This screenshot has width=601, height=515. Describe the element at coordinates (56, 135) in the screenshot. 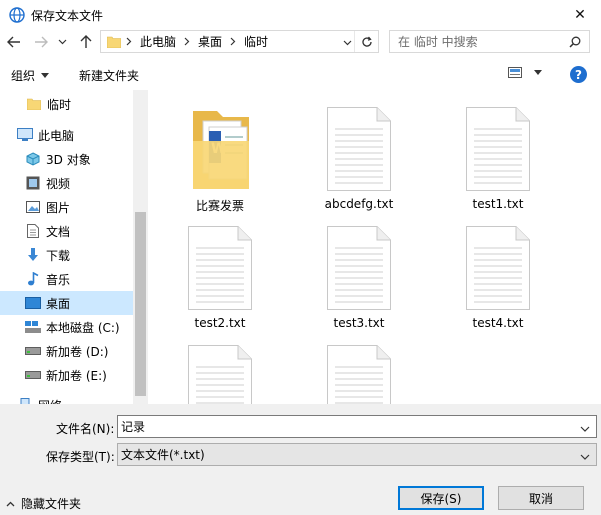

I see `nav-item-label: 此电脑` at that location.